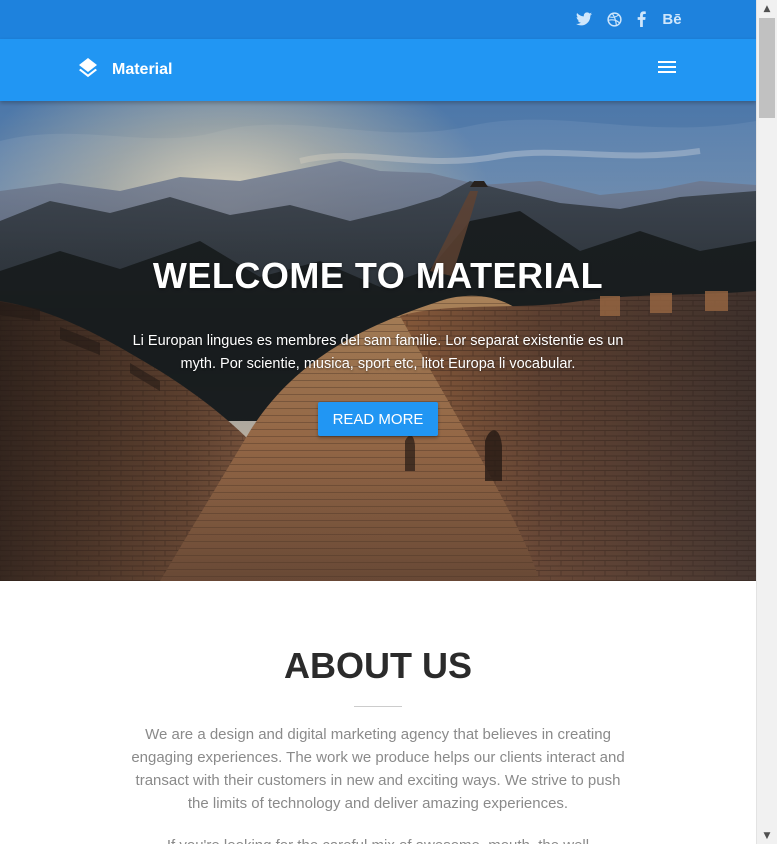 The image size is (777, 844). What do you see at coordinates (142, 69) in the screenshot?
I see `brand-name: Material` at bounding box center [142, 69].